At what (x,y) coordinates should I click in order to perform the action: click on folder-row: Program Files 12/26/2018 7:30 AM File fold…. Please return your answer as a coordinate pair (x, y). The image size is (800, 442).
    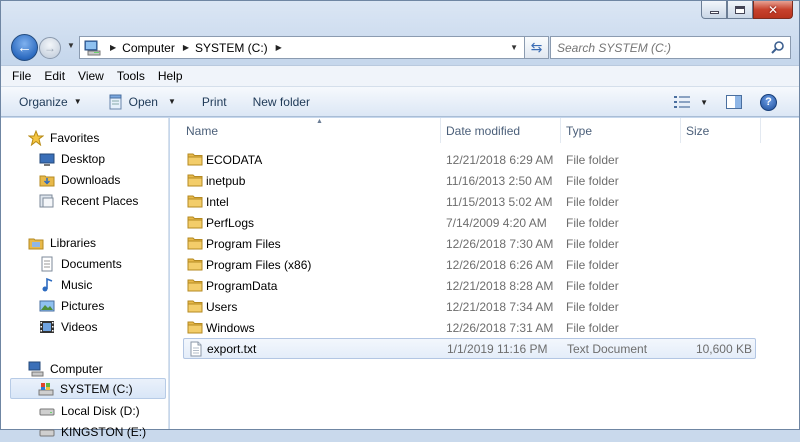
    Looking at the image, I should click on (469, 243).